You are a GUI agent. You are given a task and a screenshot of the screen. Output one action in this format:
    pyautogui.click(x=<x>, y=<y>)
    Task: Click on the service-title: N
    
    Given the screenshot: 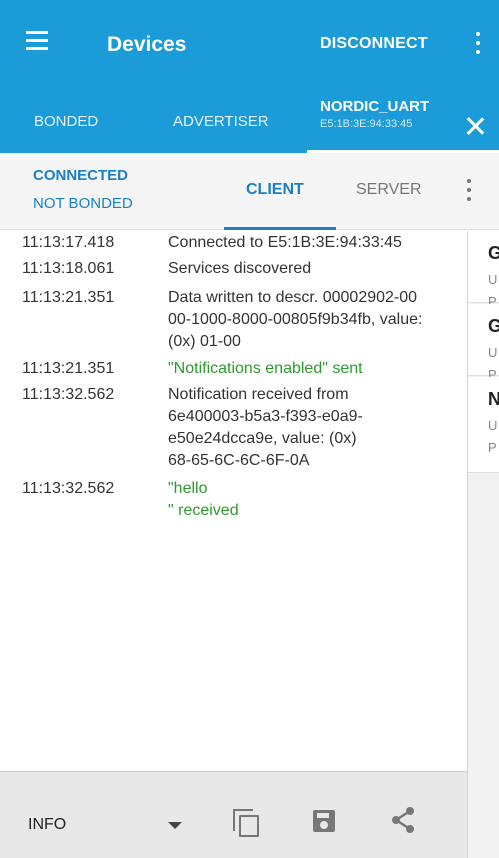 What is the action you would take?
    pyautogui.click(x=493, y=399)
    